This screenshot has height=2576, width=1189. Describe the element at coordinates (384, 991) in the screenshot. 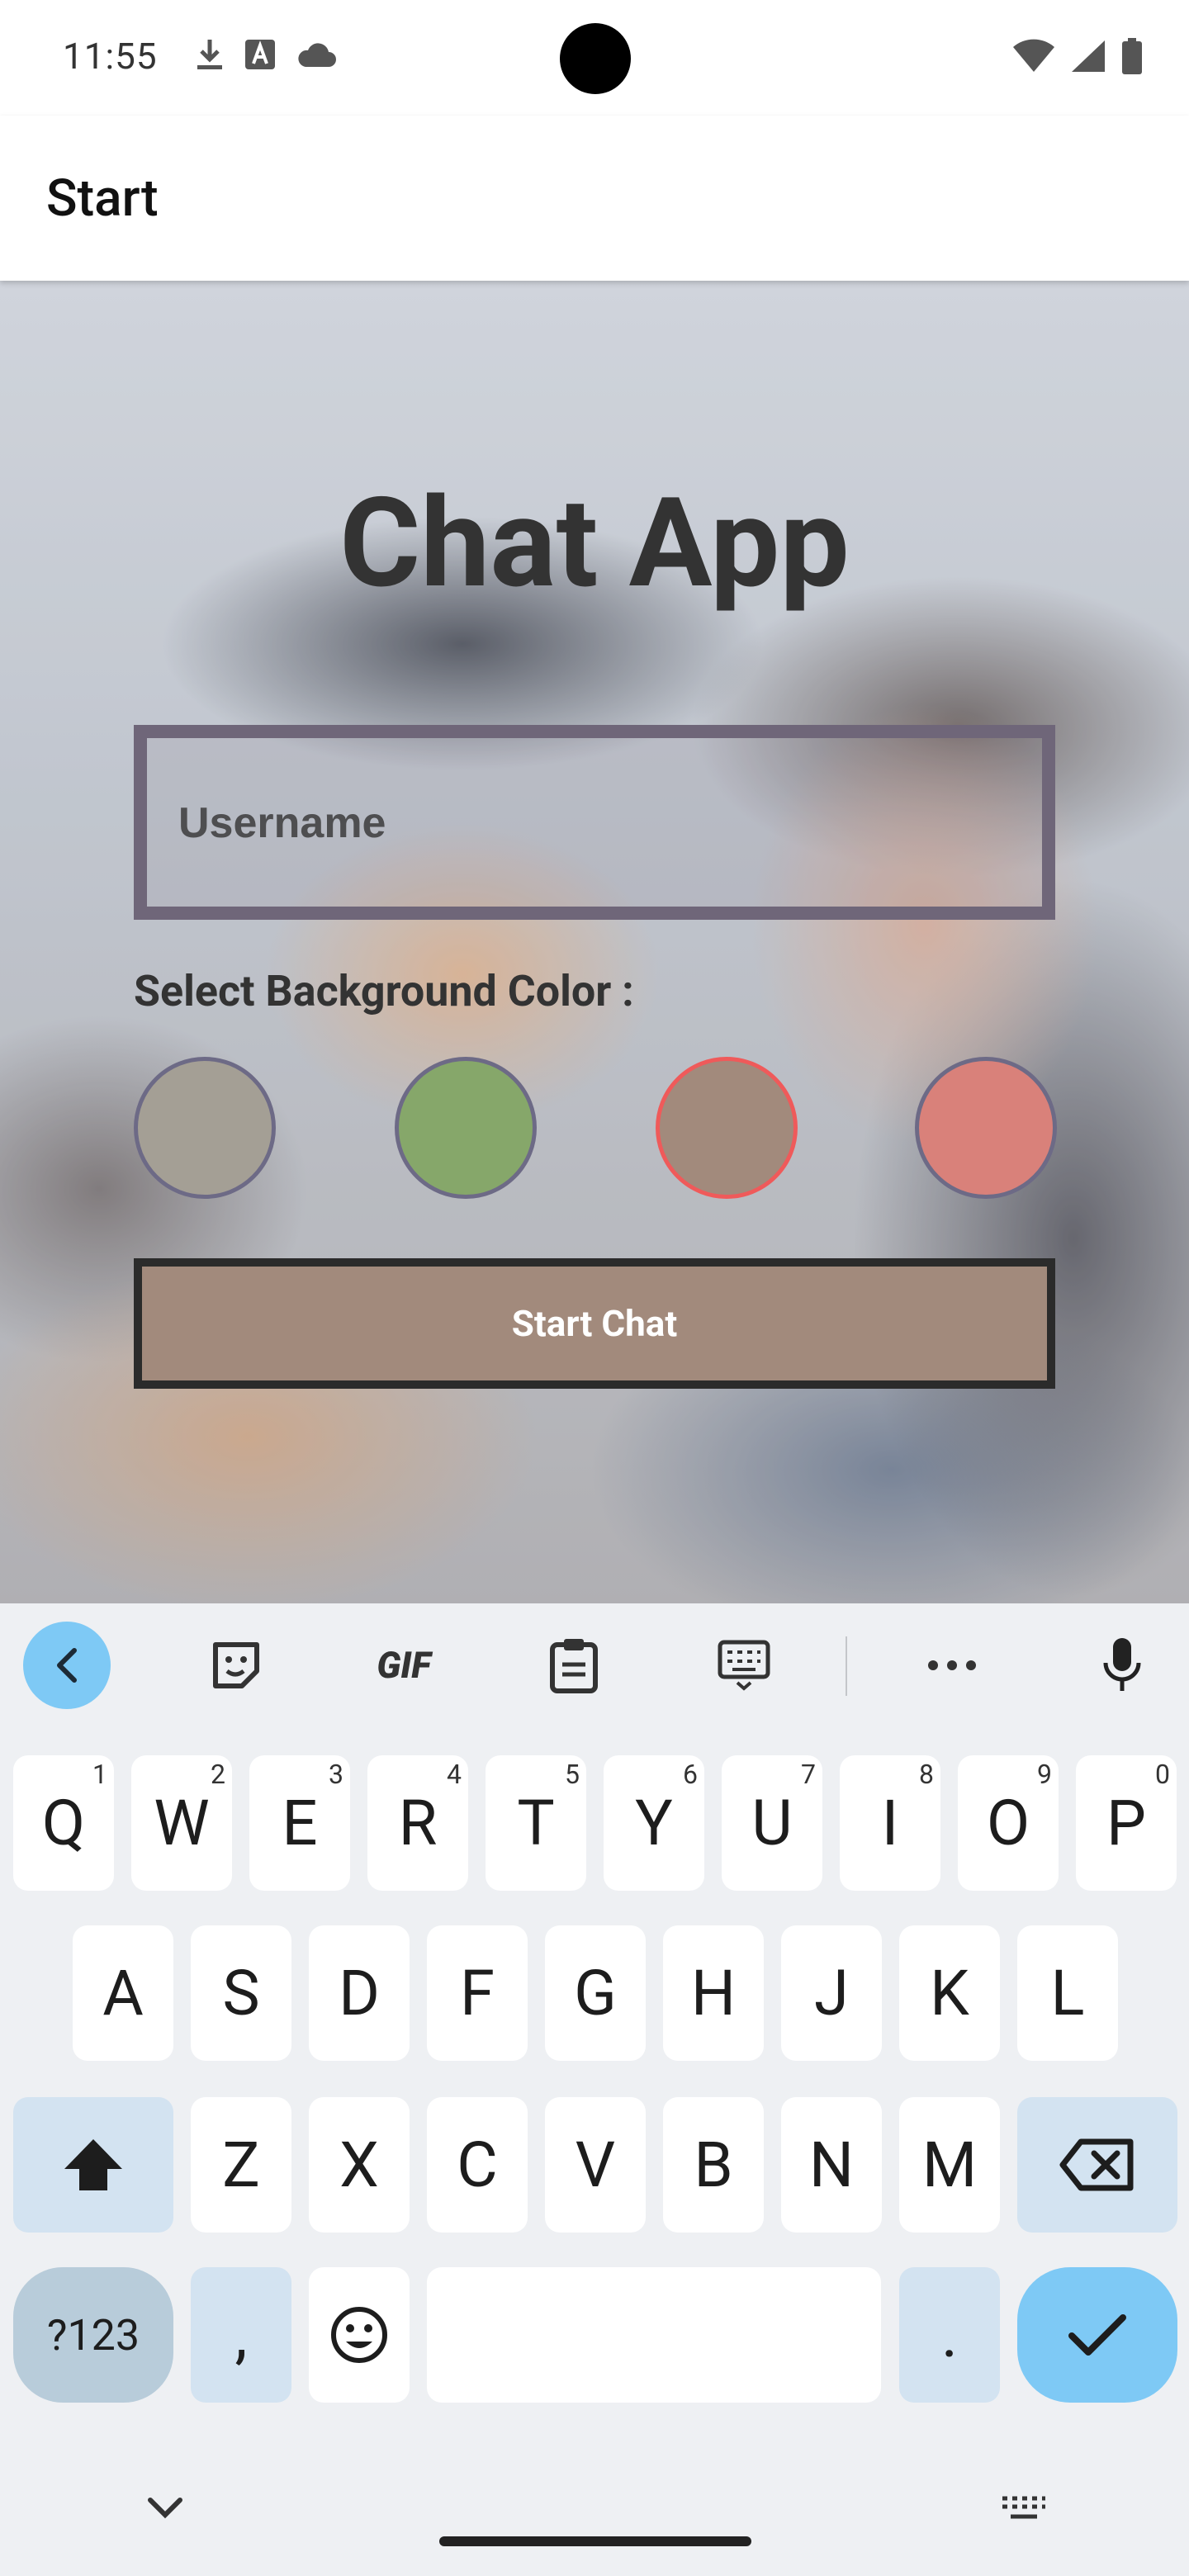

I see `background-color-label: Select Background Color :` at that location.